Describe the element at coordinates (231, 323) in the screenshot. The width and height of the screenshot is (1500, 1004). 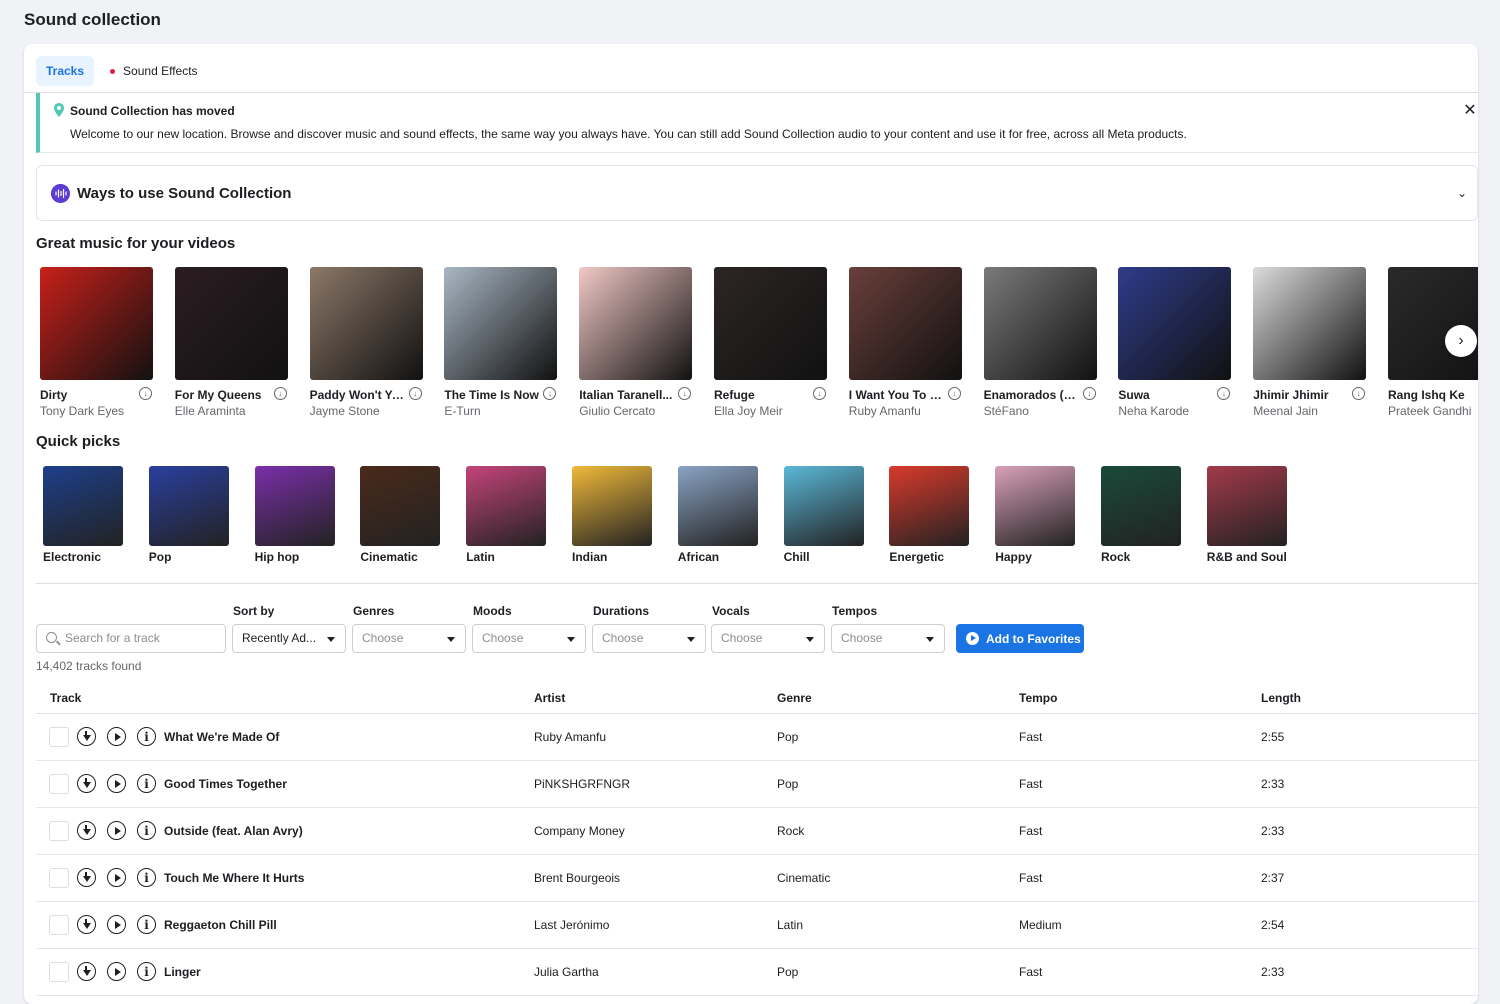
I see `album-card: For My Queens↓Elle Araminta` at that location.